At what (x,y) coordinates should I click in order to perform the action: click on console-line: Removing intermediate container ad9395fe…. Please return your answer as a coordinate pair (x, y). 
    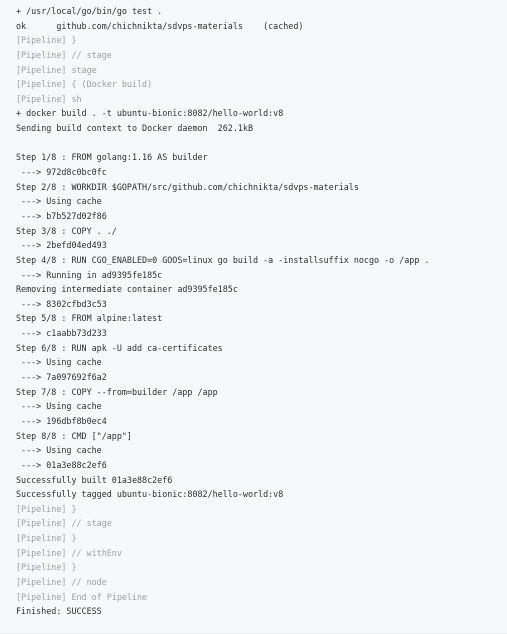
    Looking at the image, I should click on (127, 289).